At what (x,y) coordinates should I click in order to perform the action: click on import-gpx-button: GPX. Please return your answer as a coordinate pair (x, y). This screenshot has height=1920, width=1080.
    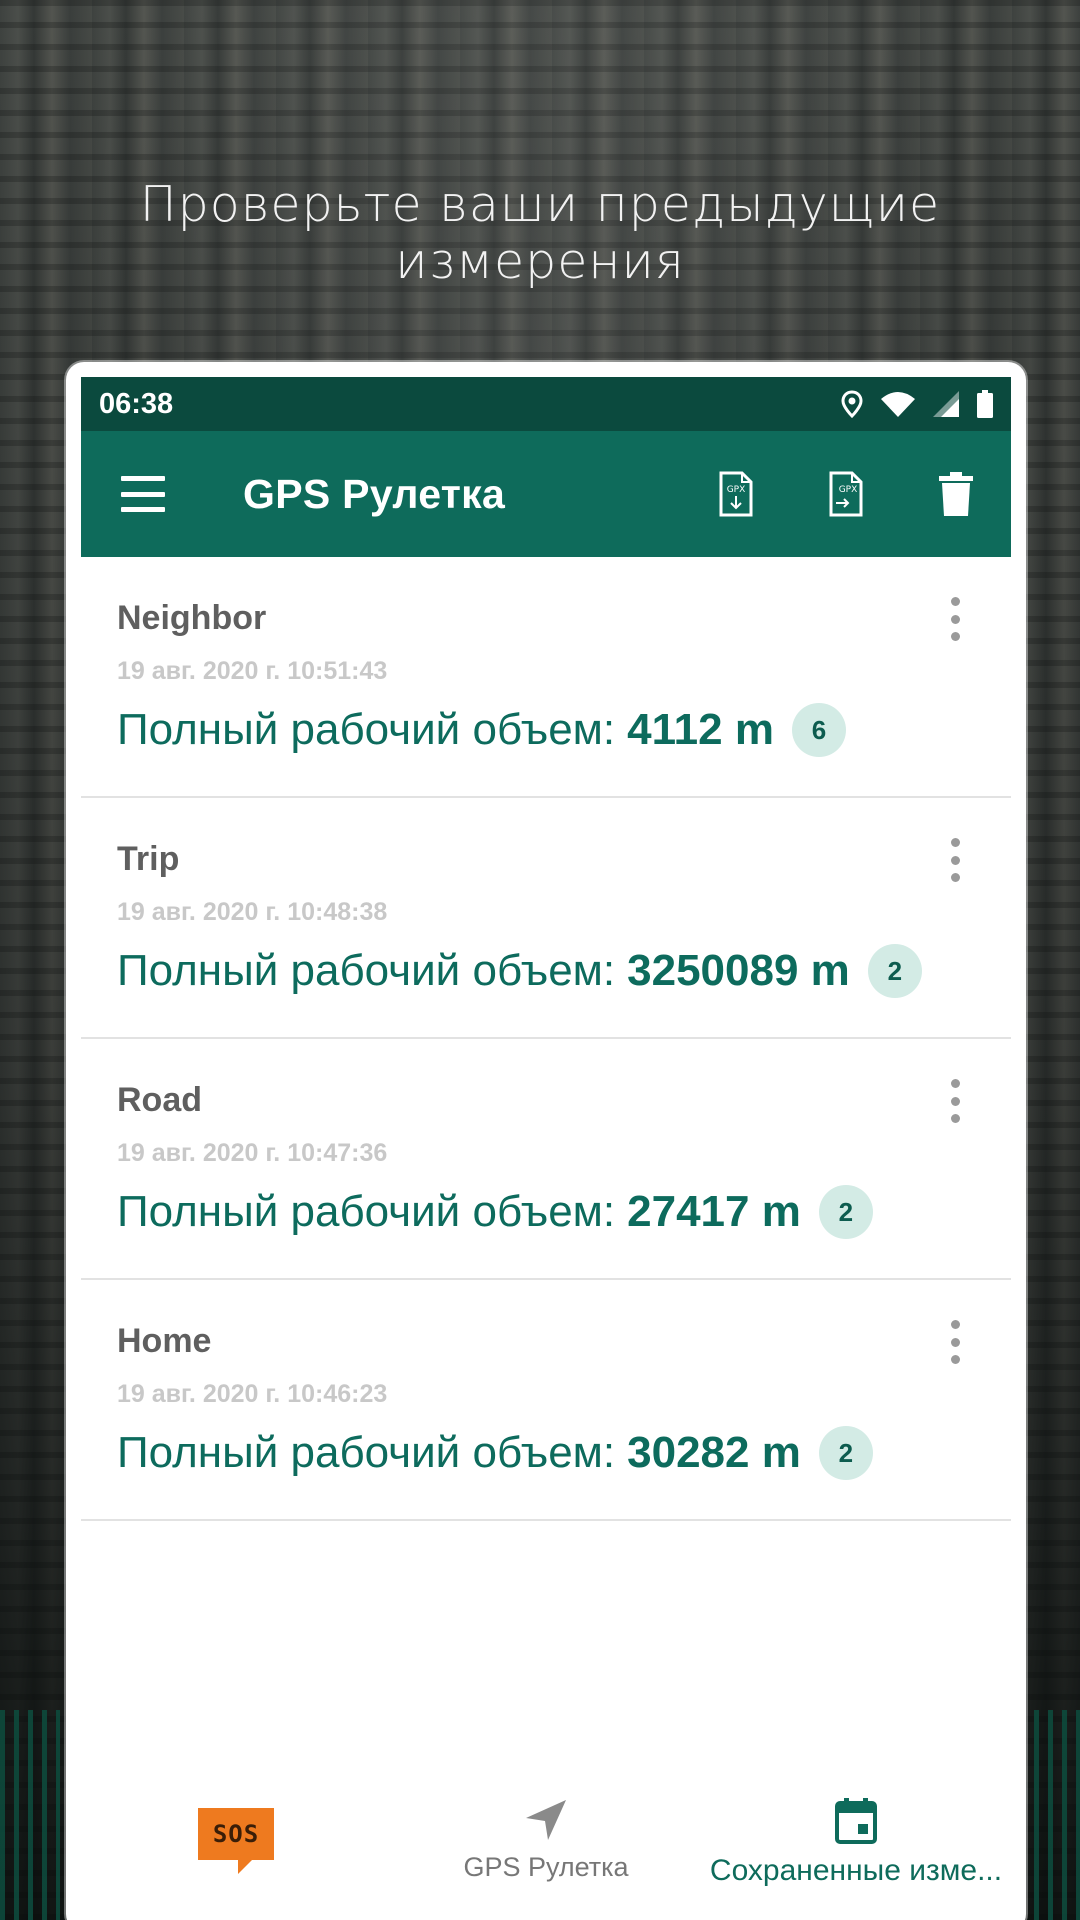
    Looking at the image, I should click on (846, 494).